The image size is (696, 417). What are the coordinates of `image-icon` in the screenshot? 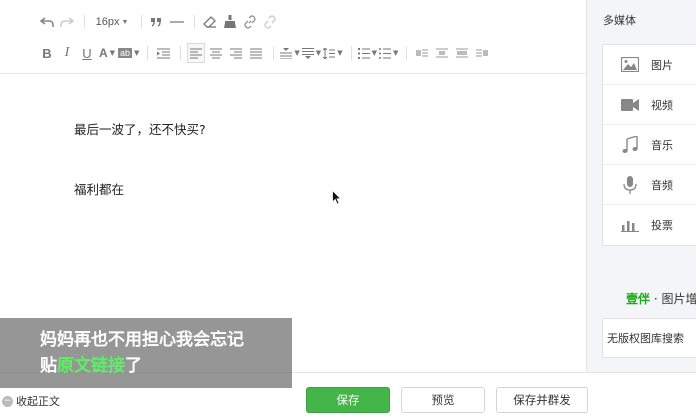 It's located at (630, 65).